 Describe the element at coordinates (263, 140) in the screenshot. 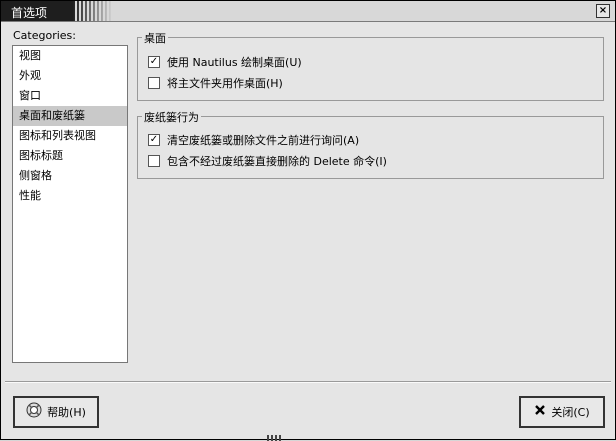

I see `option-ask-before-empty-label: 清空废纸篓或删除文件之前进行询问(A)` at that location.